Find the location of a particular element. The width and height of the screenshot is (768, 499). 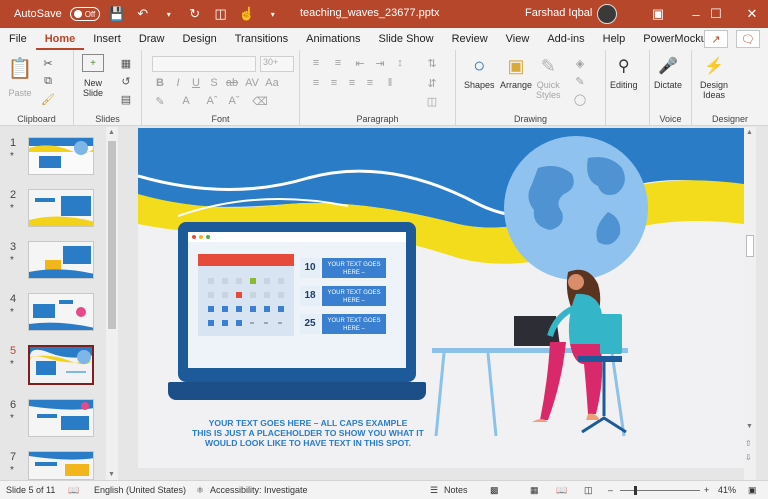

shapes-button: ○ Shapes is located at coordinates (479, 72).